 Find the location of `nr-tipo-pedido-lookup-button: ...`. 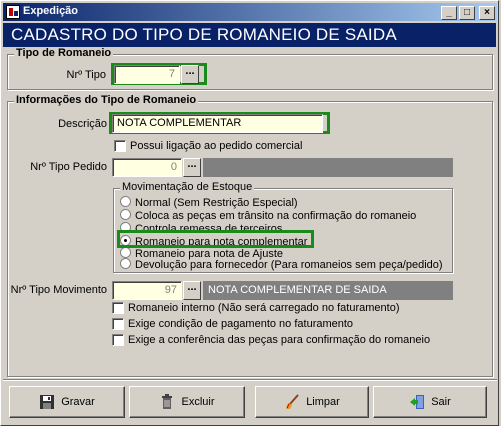

nr-tipo-pedido-lookup-button: ... is located at coordinates (192, 167).